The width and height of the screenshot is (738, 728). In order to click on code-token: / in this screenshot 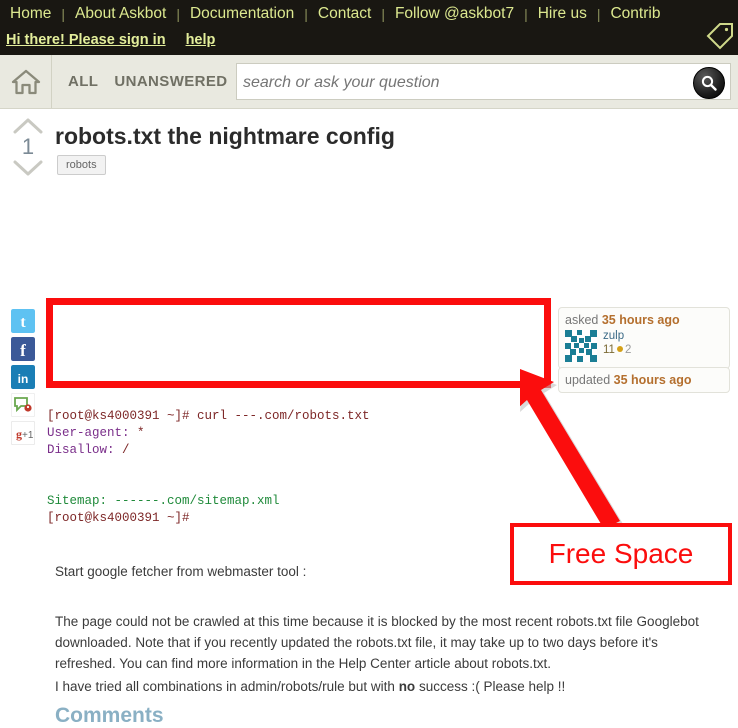, I will do `click(126, 449)`.